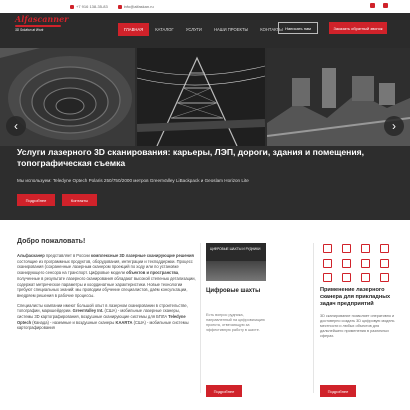  I want to click on write-us-button: Написать нам, so click(298, 28).